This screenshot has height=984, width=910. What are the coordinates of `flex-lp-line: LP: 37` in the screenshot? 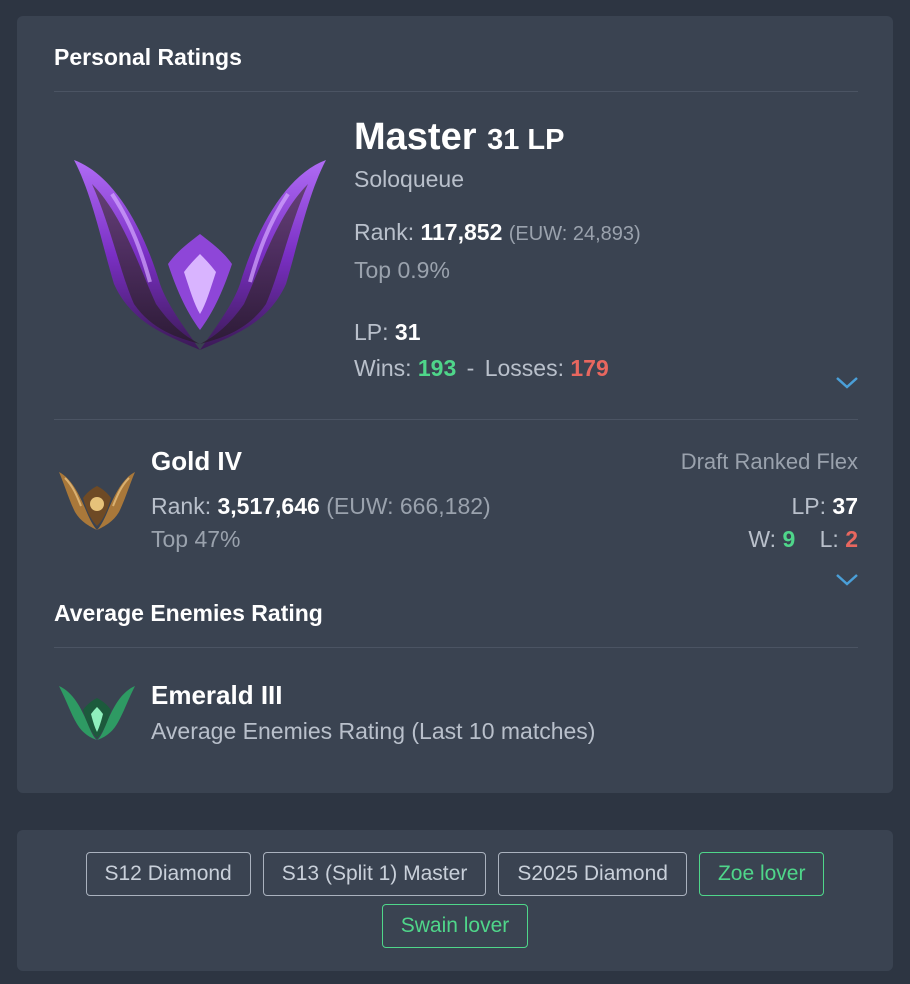 It's located at (824, 506).